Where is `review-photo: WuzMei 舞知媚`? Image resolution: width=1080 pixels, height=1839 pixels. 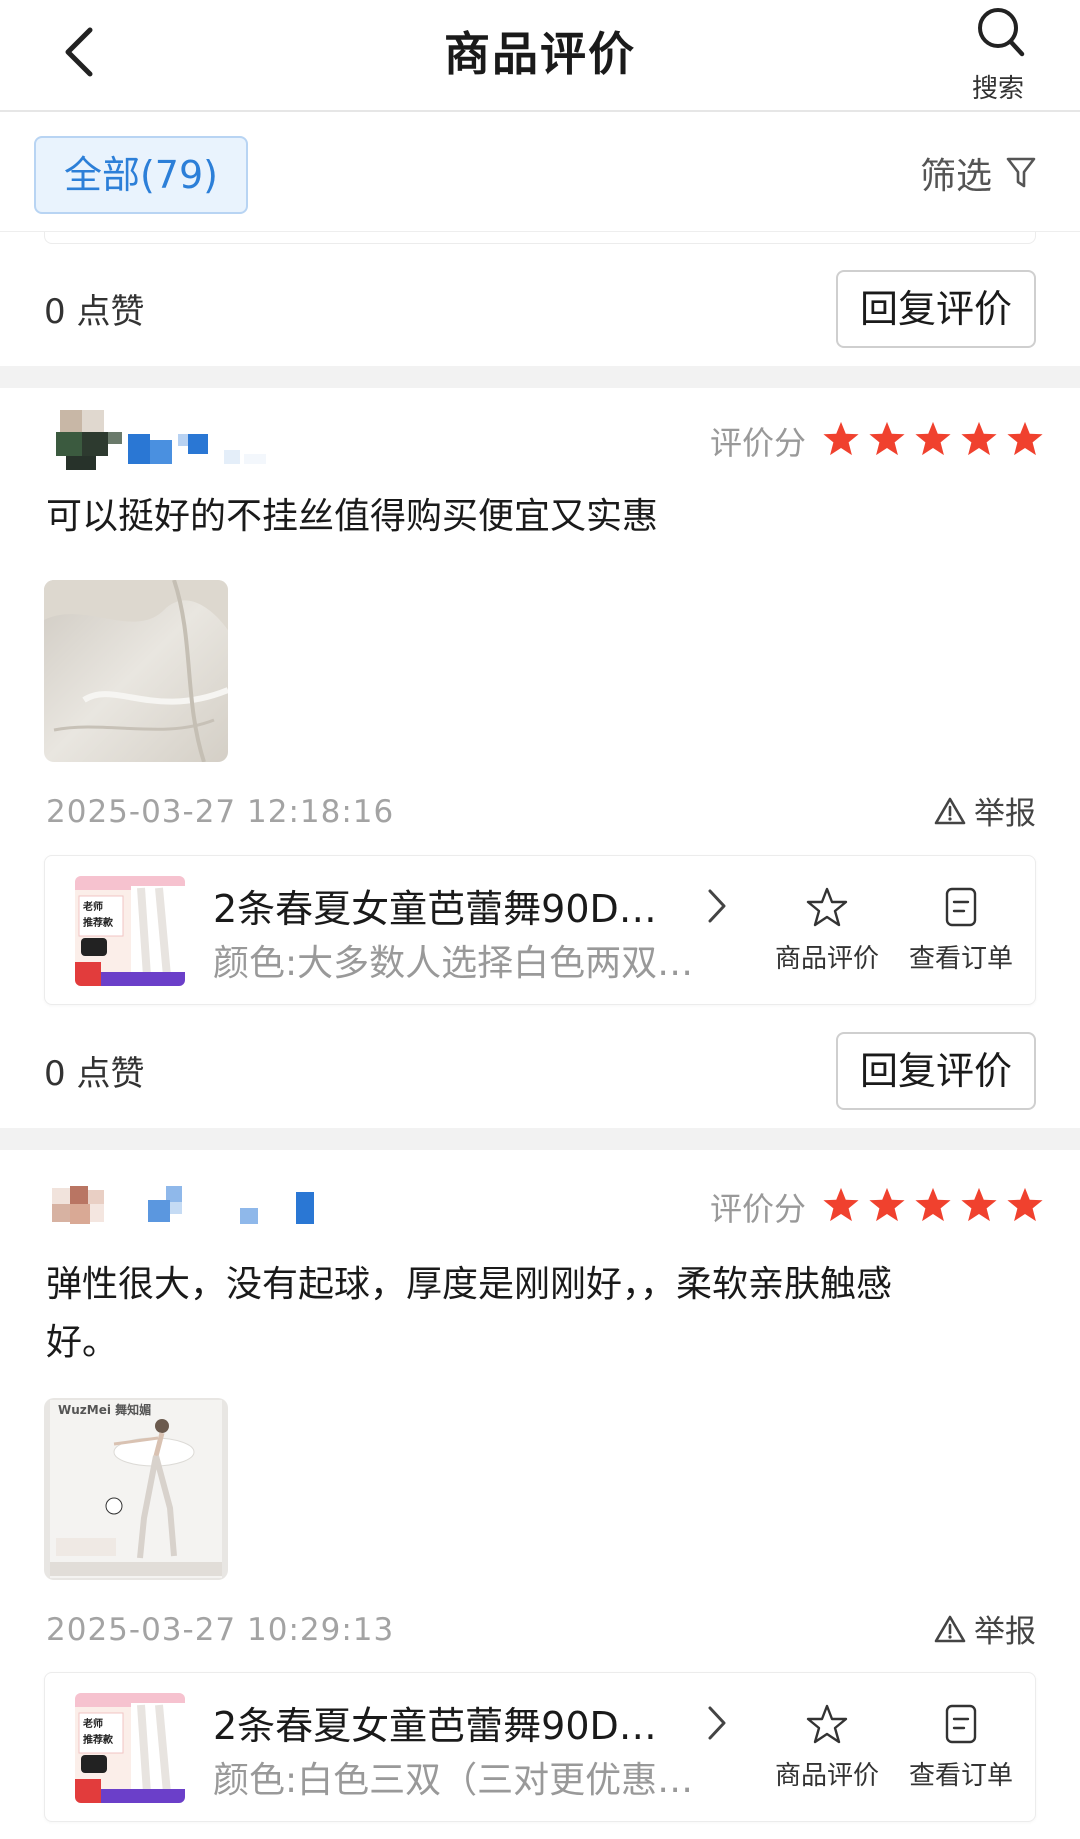
review-photo: WuzMei 舞知媚 is located at coordinates (136, 1489).